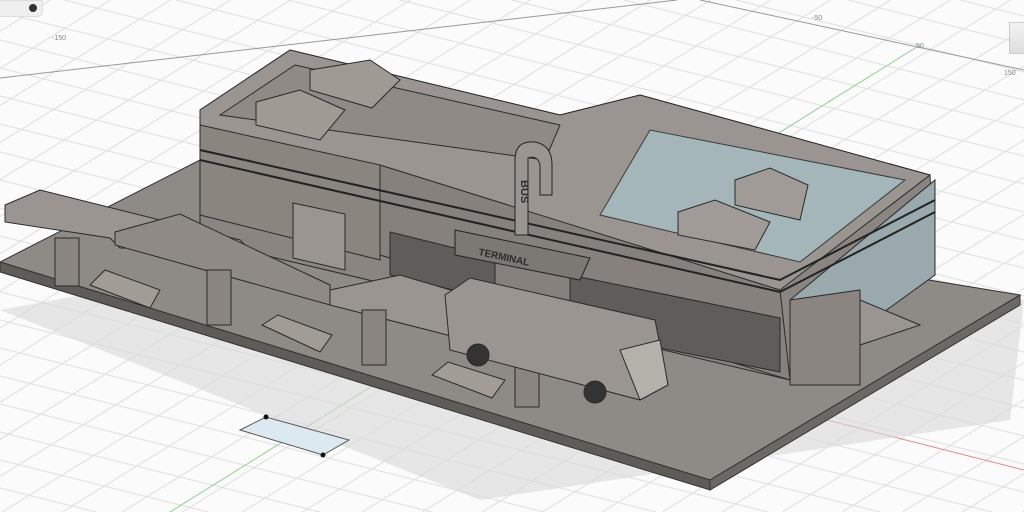  What do you see at coordinates (825, 337) in the screenshot?
I see `side-annex` at bounding box center [825, 337].